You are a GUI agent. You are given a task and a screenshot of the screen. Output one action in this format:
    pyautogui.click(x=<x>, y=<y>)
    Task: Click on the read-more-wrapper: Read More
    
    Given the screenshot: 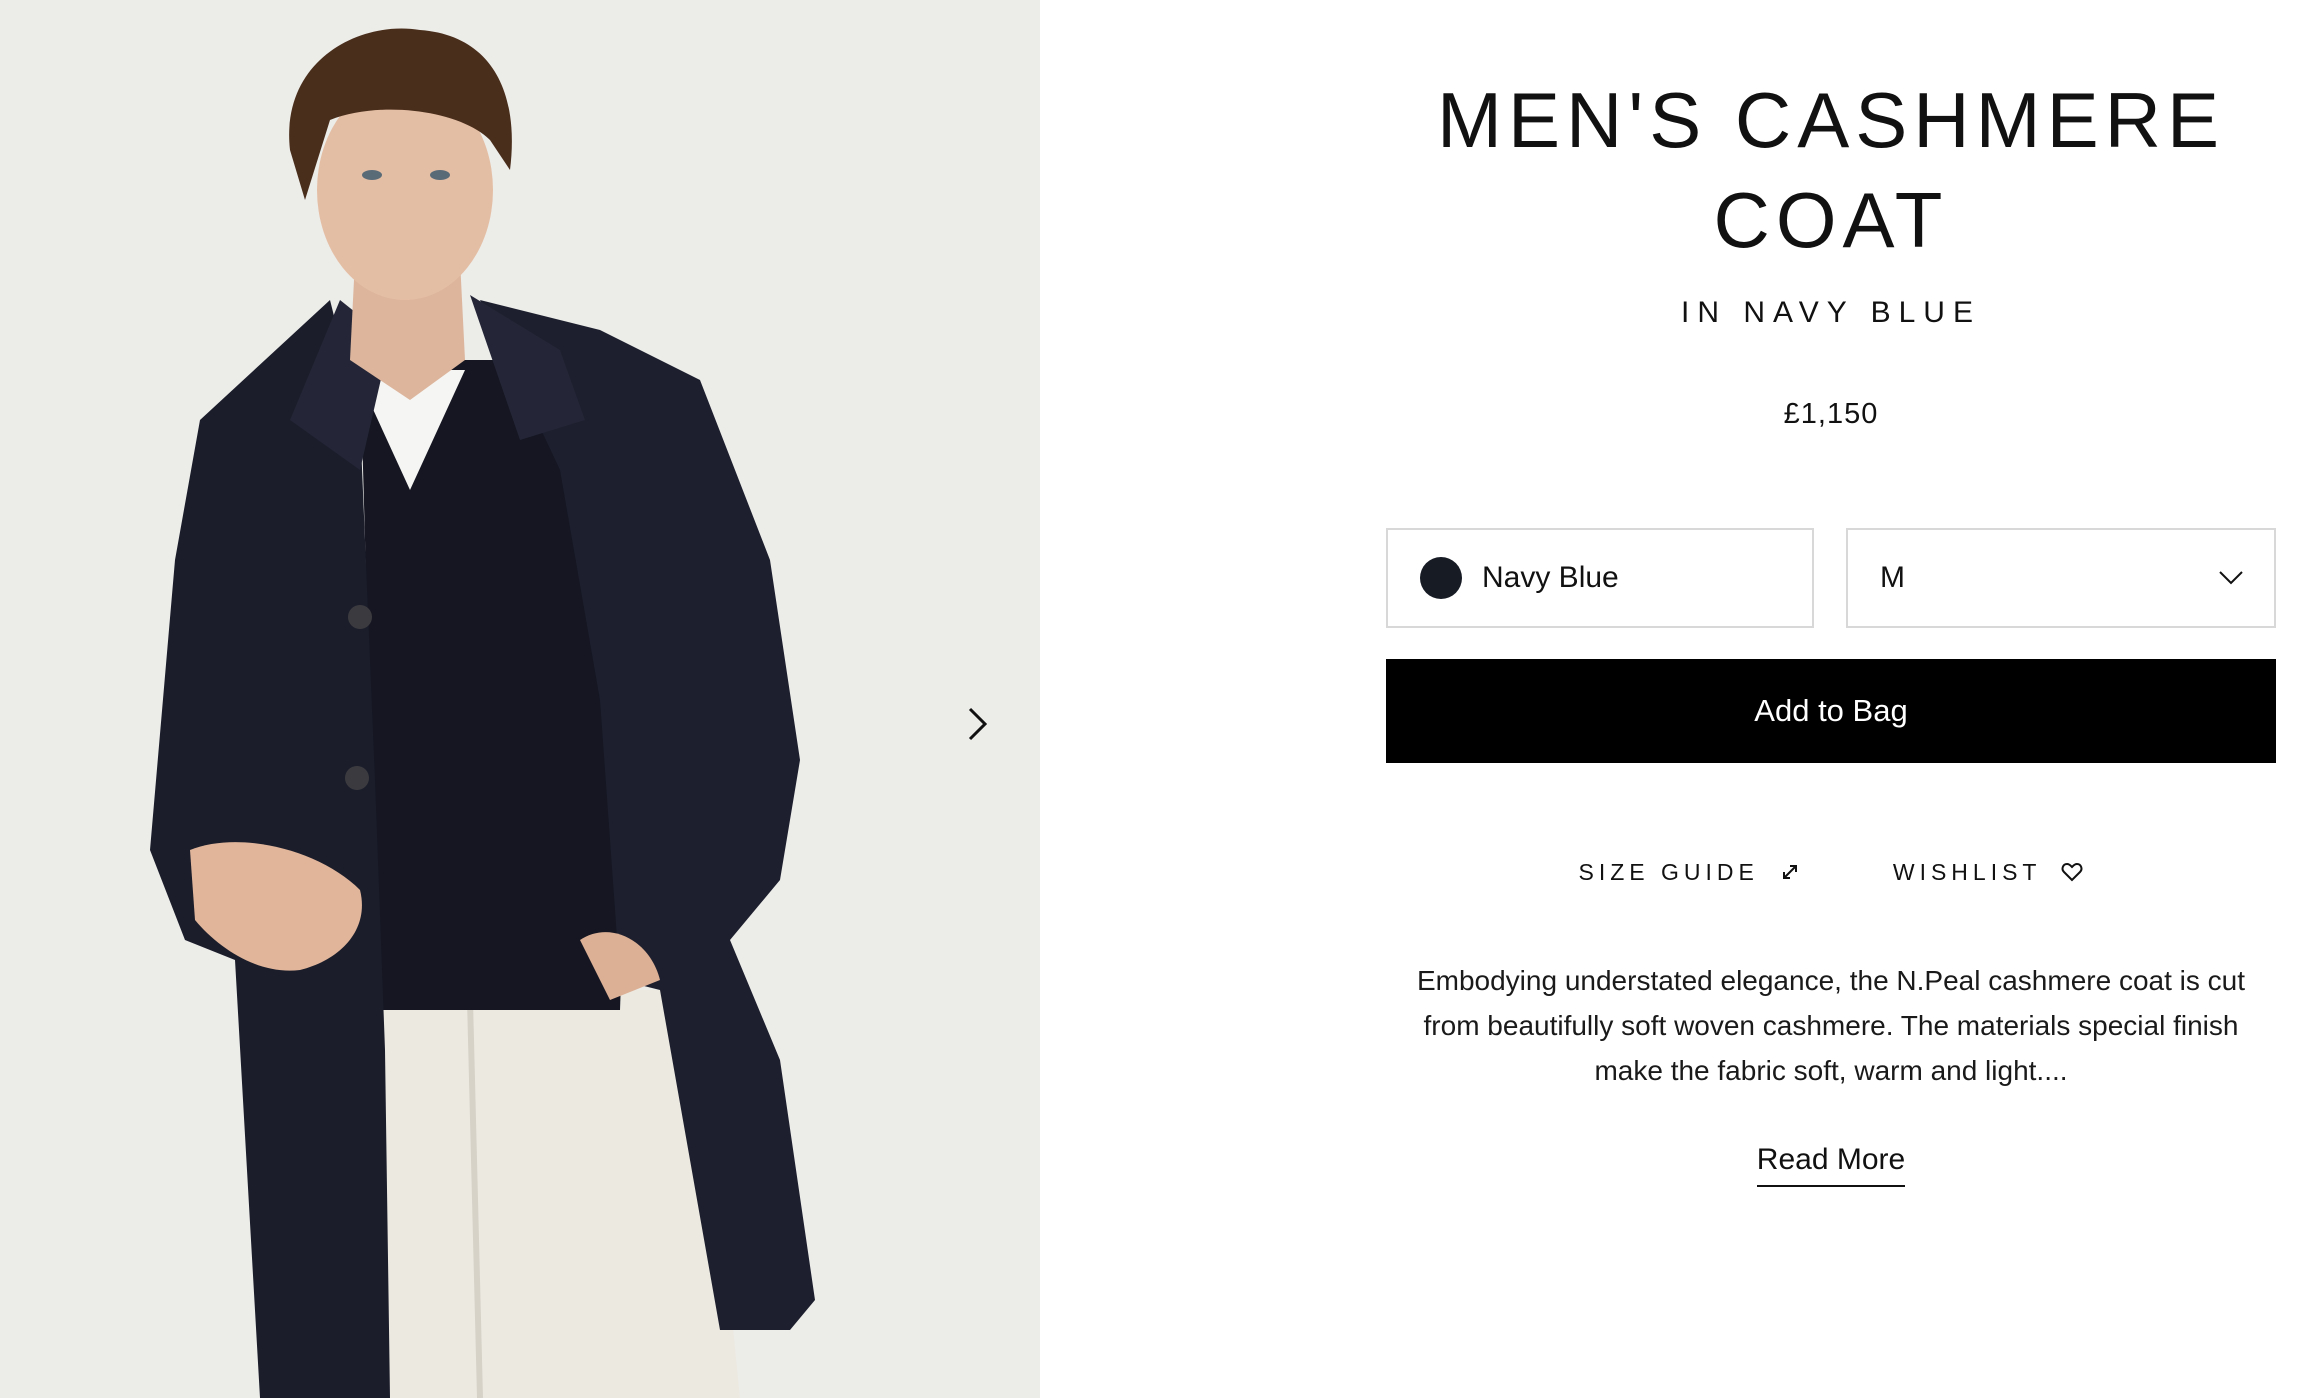 What is the action you would take?
    pyautogui.click(x=1831, y=1165)
    